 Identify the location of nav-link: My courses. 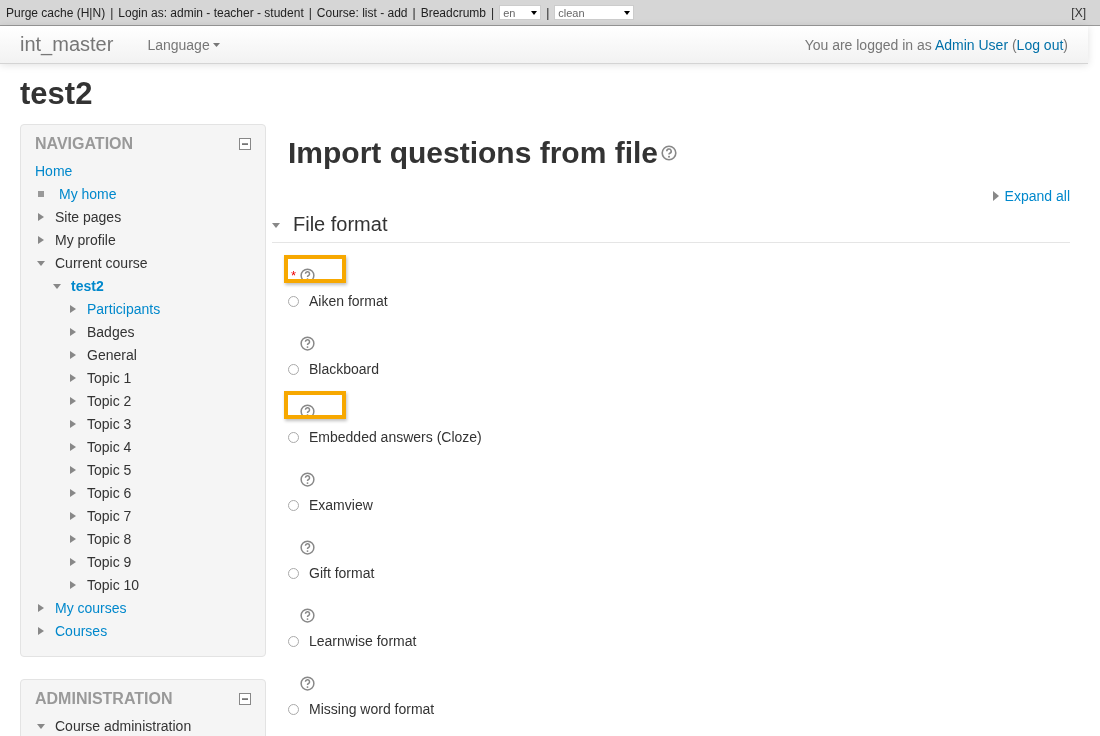
(91, 607).